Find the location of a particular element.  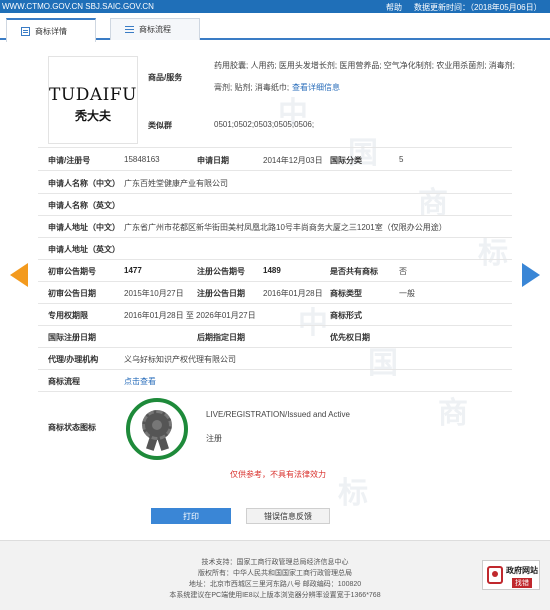

agent-value: 义乌好标知识产权代理有限公司 is located at coordinates (180, 359).